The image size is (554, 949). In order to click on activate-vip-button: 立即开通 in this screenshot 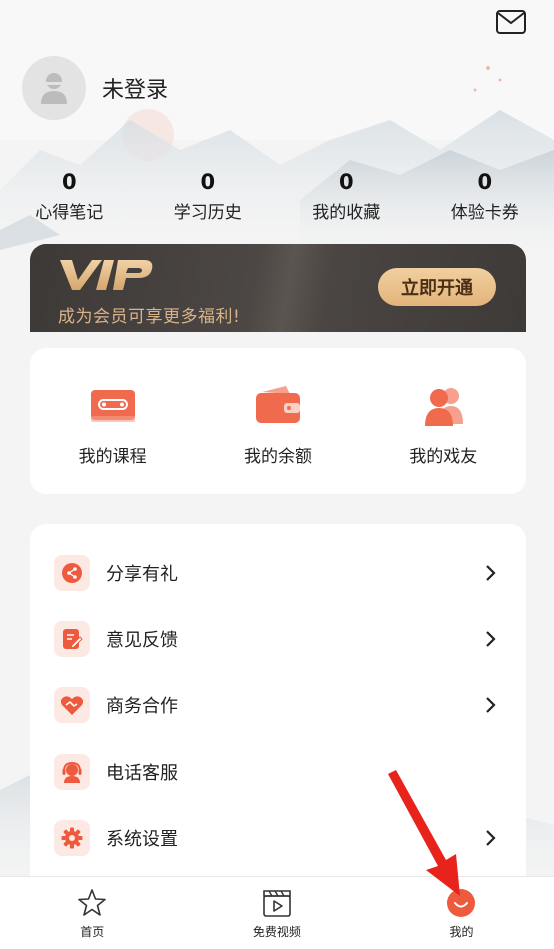, I will do `click(437, 287)`.